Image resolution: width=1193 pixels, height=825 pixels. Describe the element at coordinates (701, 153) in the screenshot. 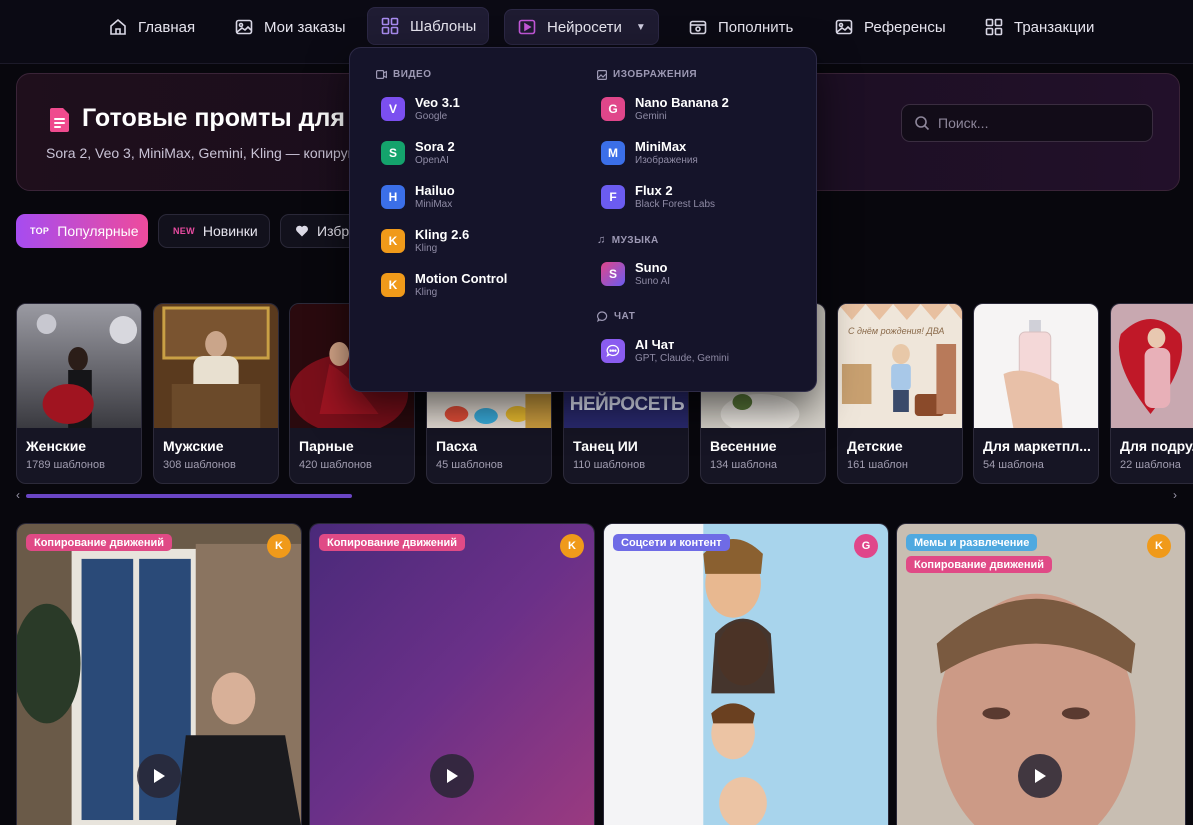

I see `dropdown-item-minimax: M MiniMax Изображения` at that location.